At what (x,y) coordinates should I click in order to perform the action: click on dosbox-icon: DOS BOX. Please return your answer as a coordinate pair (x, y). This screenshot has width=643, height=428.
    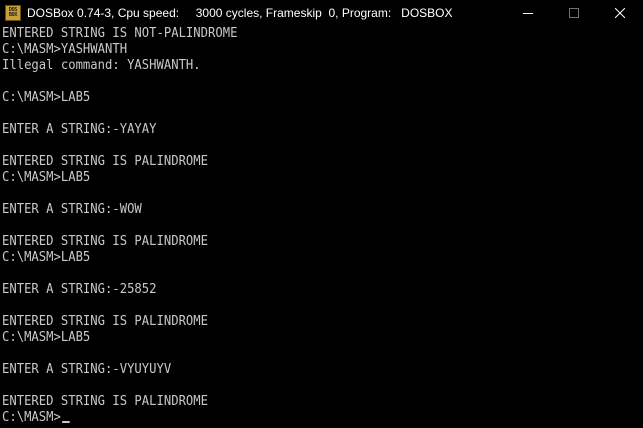
    Looking at the image, I should click on (13, 13).